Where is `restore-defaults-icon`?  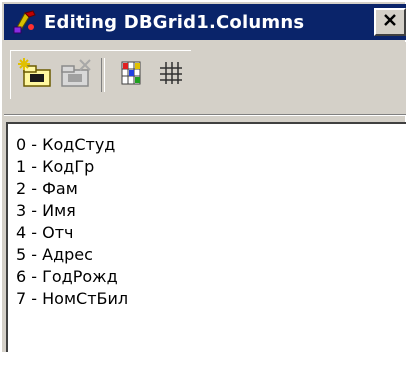 restore-defaults-icon is located at coordinates (171, 75).